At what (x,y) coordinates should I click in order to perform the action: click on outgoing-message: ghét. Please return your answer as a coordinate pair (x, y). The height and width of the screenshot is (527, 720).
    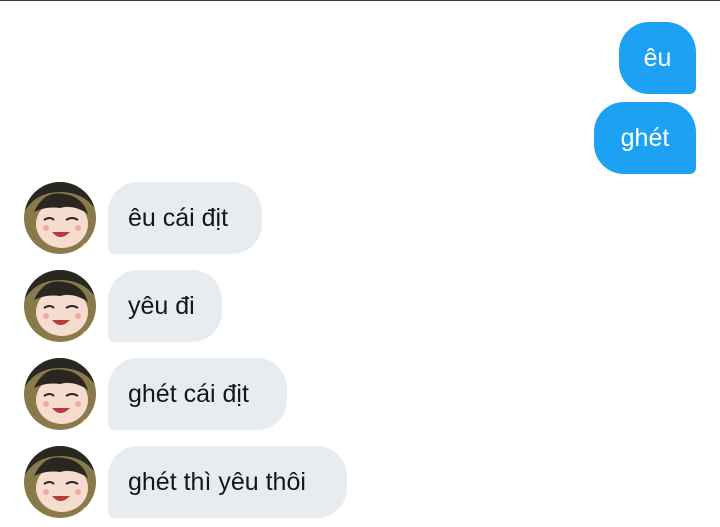
    Looking at the image, I should click on (645, 138).